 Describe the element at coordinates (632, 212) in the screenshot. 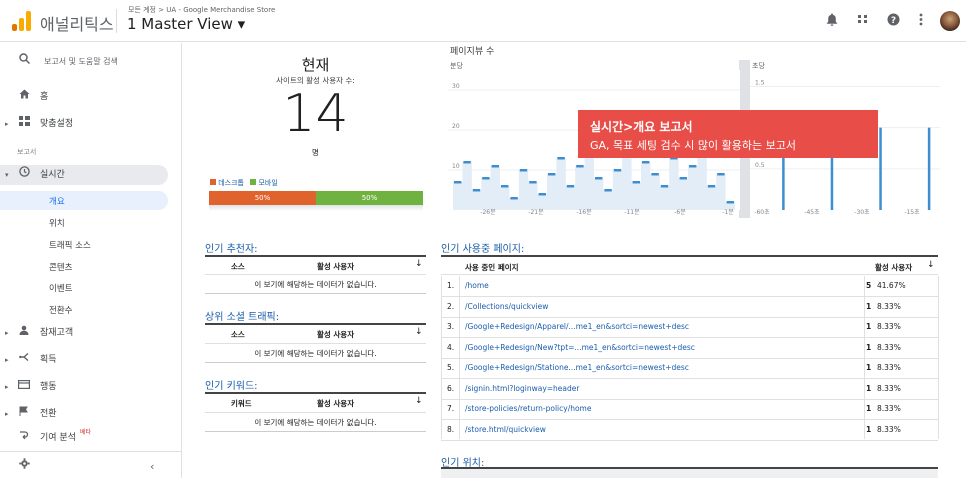

I see `x-tick-label: -11분` at that location.